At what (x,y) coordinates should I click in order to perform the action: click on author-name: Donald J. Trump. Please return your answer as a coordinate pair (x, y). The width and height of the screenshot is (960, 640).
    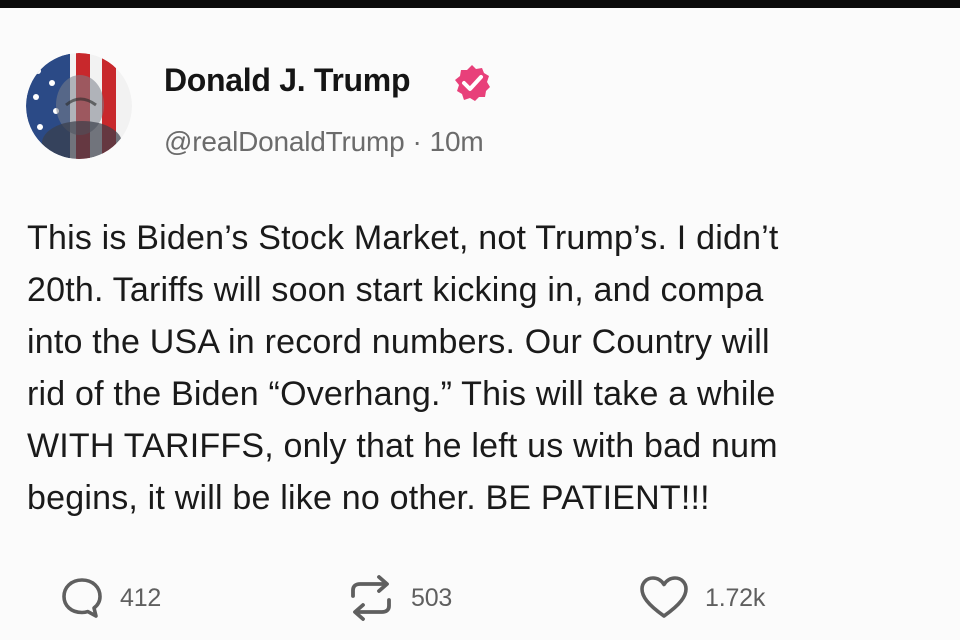
    Looking at the image, I should click on (287, 80).